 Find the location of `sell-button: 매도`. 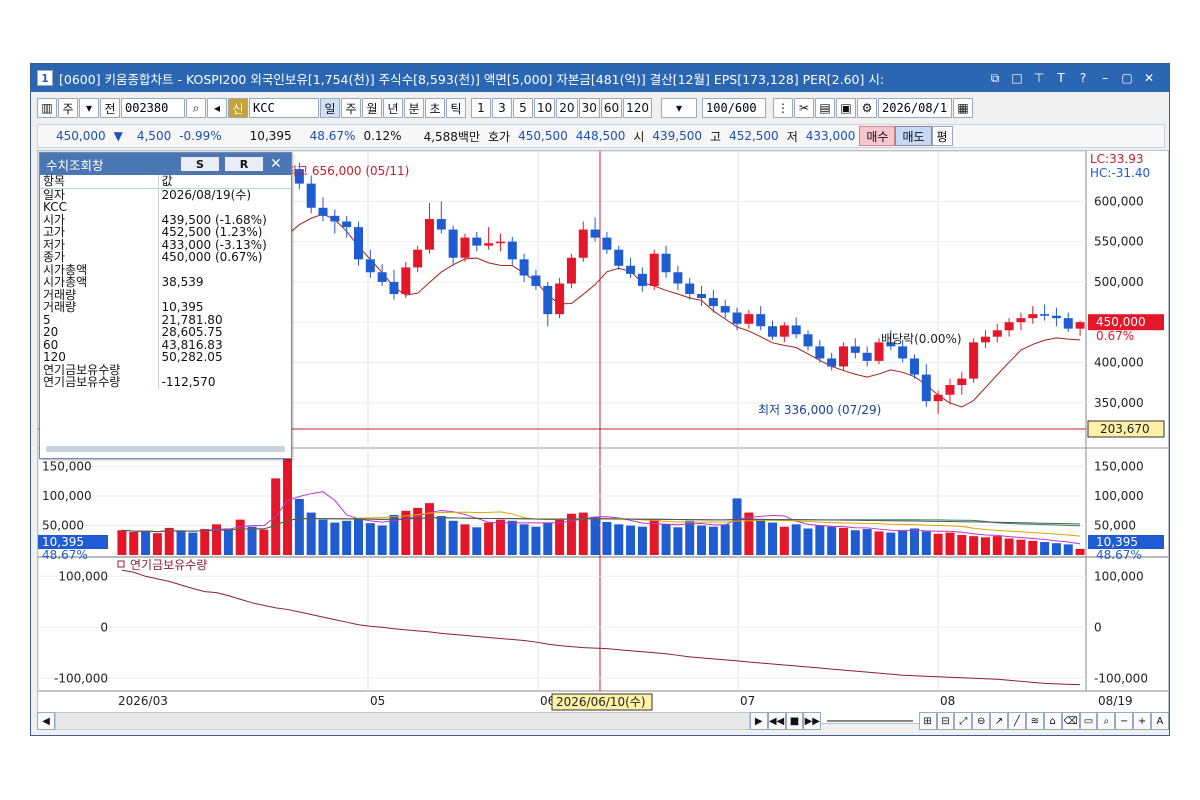

sell-button: 매도 is located at coordinates (913, 136).